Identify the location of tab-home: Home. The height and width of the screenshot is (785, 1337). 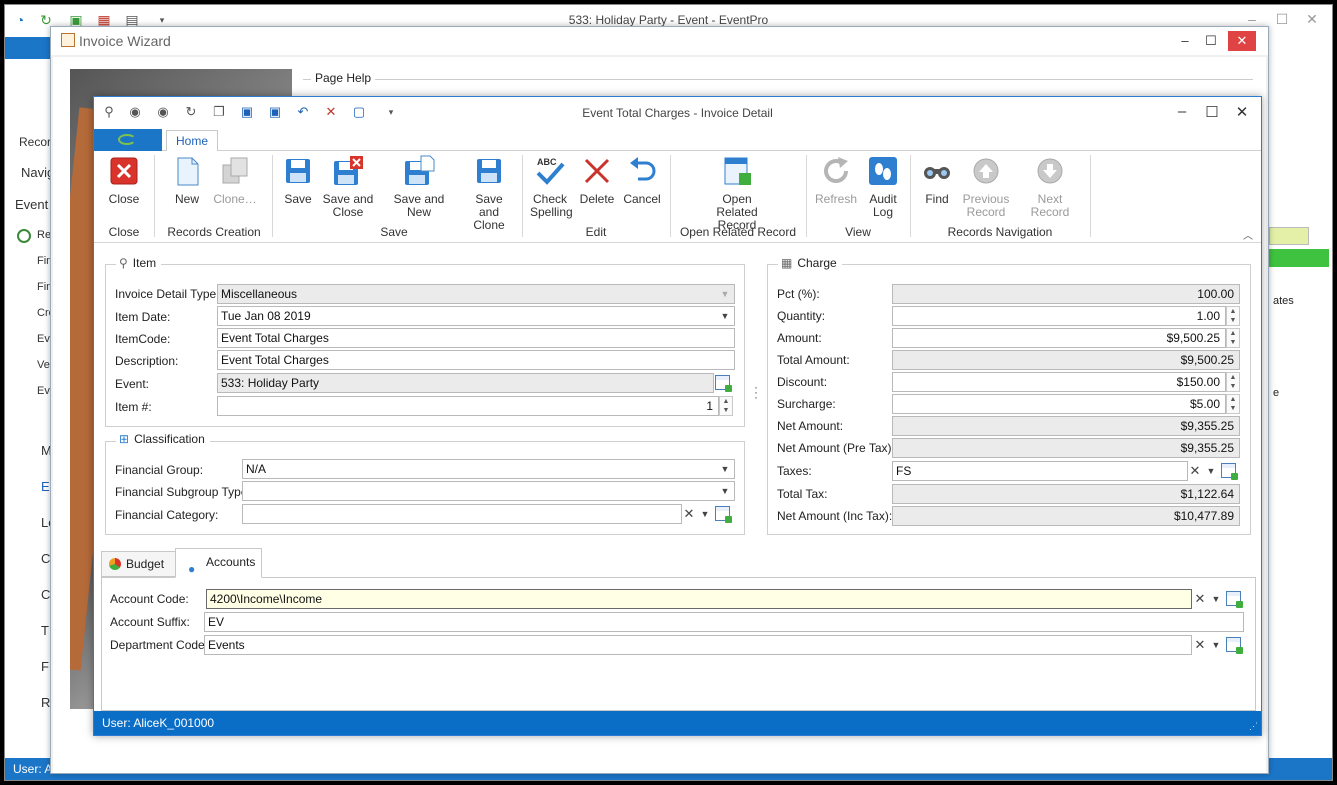
(192, 141).